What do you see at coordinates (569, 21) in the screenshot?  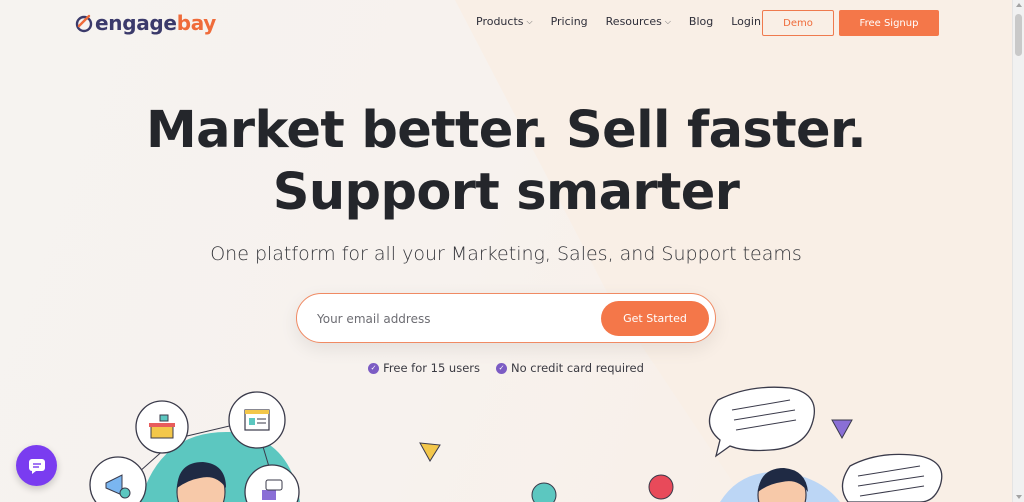 I see `nav-pricing: Pricing` at bounding box center [569, 21].